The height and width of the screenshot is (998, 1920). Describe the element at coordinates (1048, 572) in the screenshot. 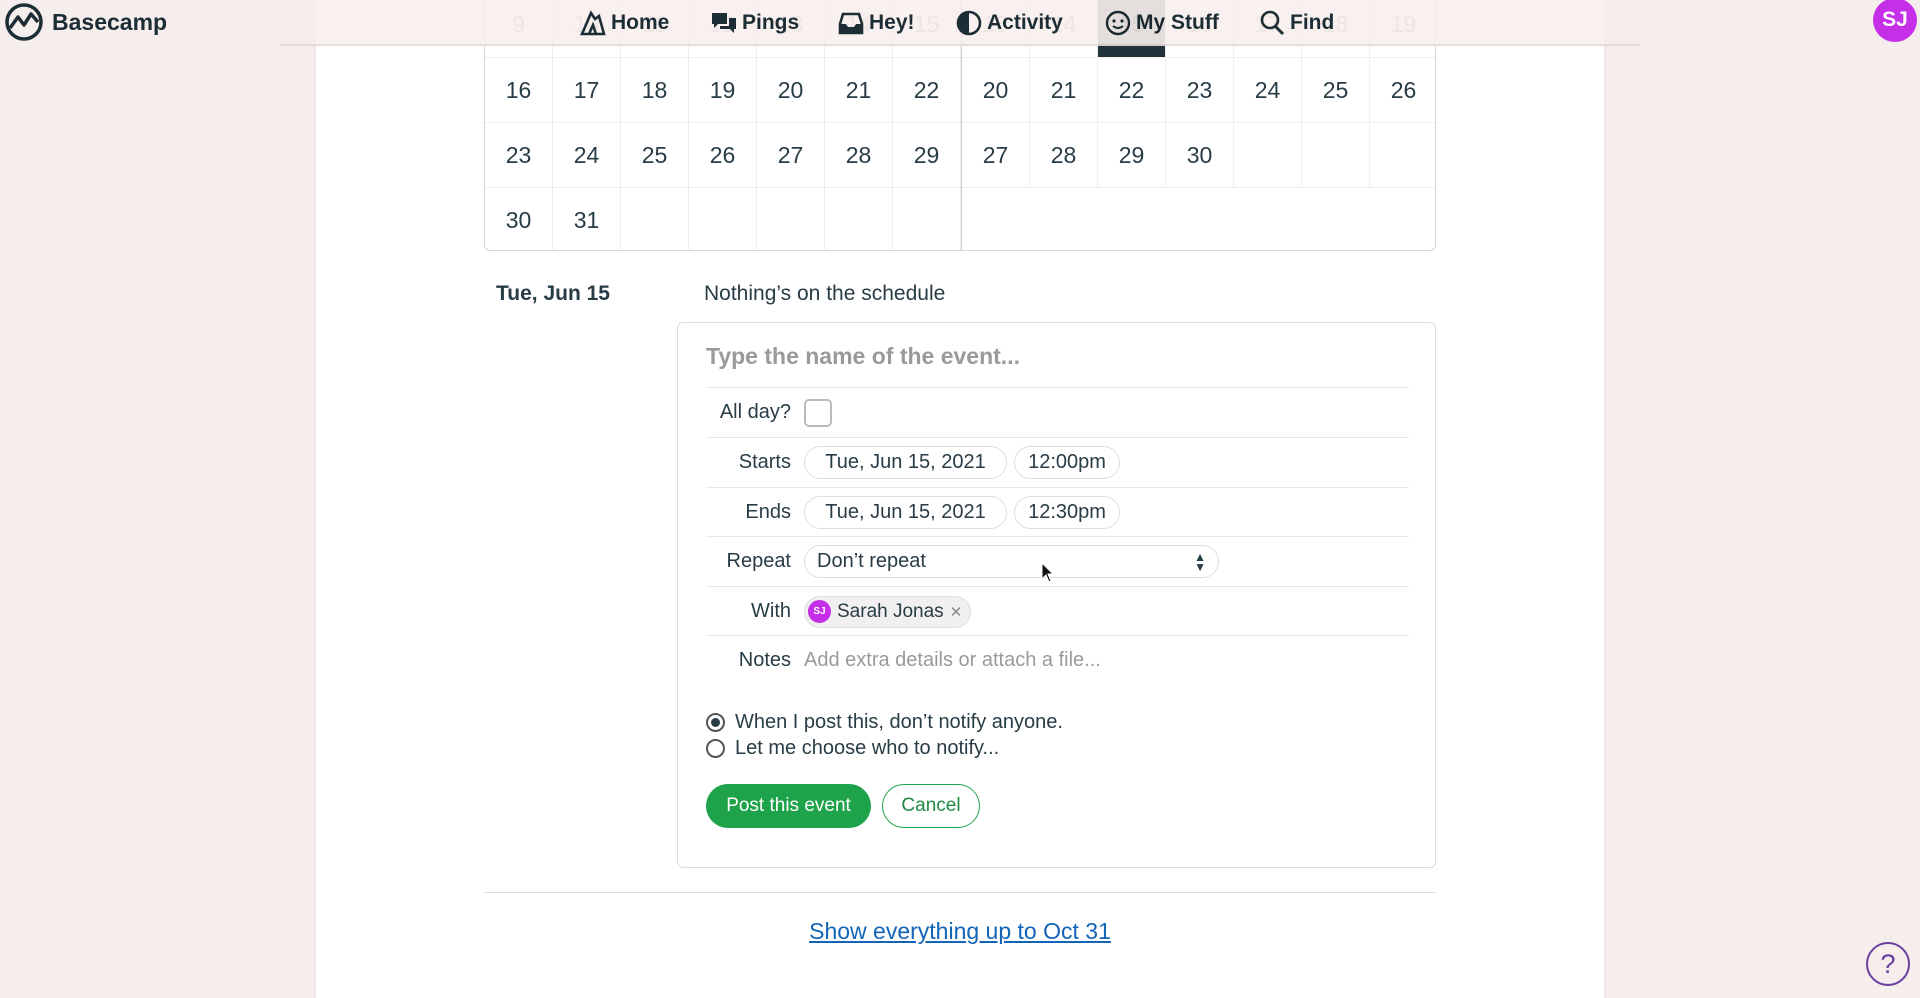

I see `mouse-cursor-icon` at that location.